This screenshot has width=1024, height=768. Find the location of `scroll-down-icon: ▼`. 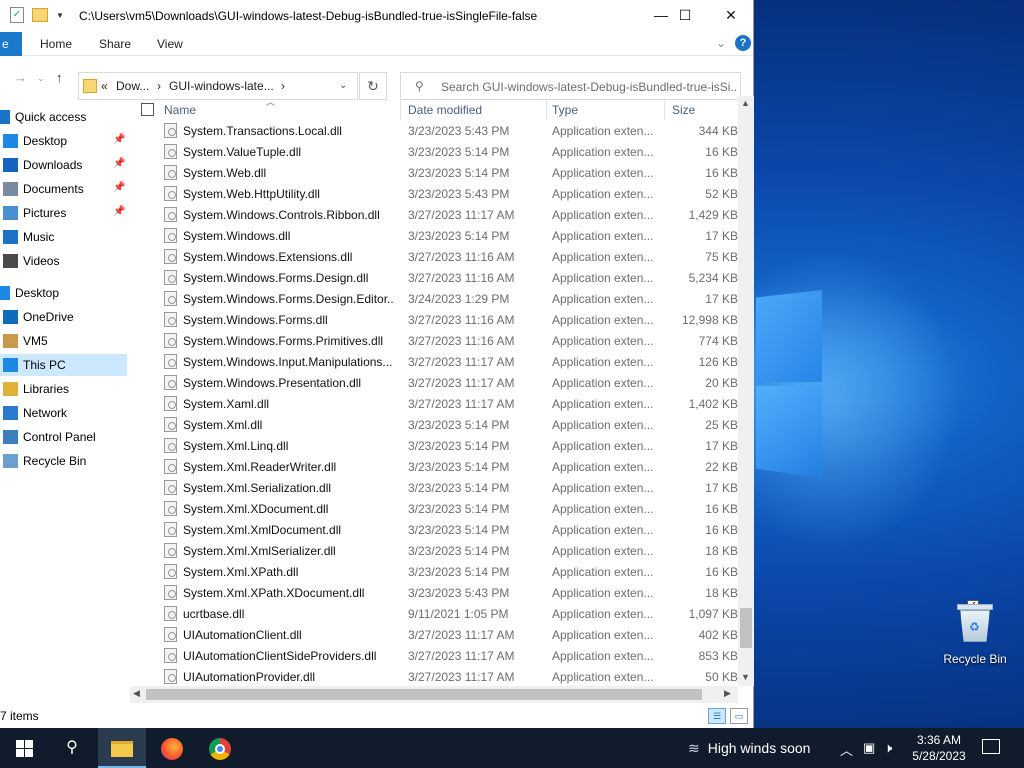

scroll-down-icon: ▼ is located at coordinates (745, 677).